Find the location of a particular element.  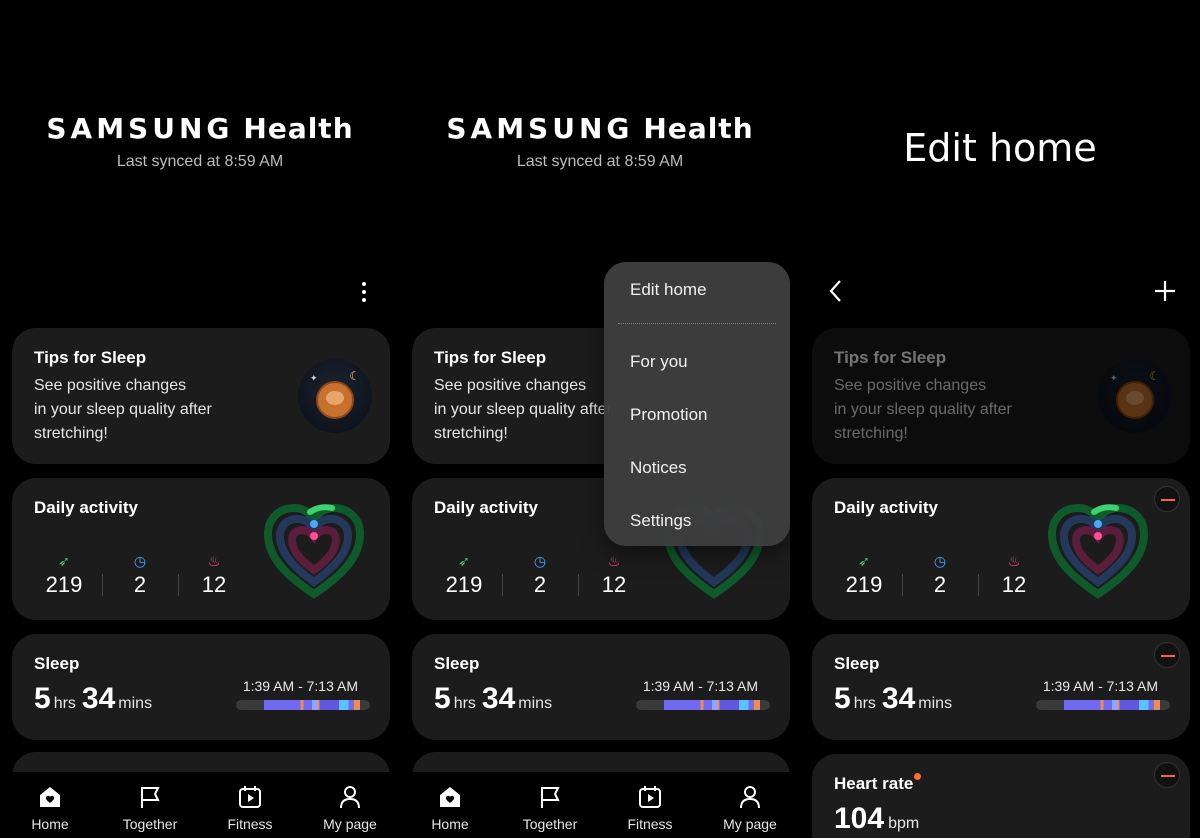

flag-icon is located at coordinates (150, 797).